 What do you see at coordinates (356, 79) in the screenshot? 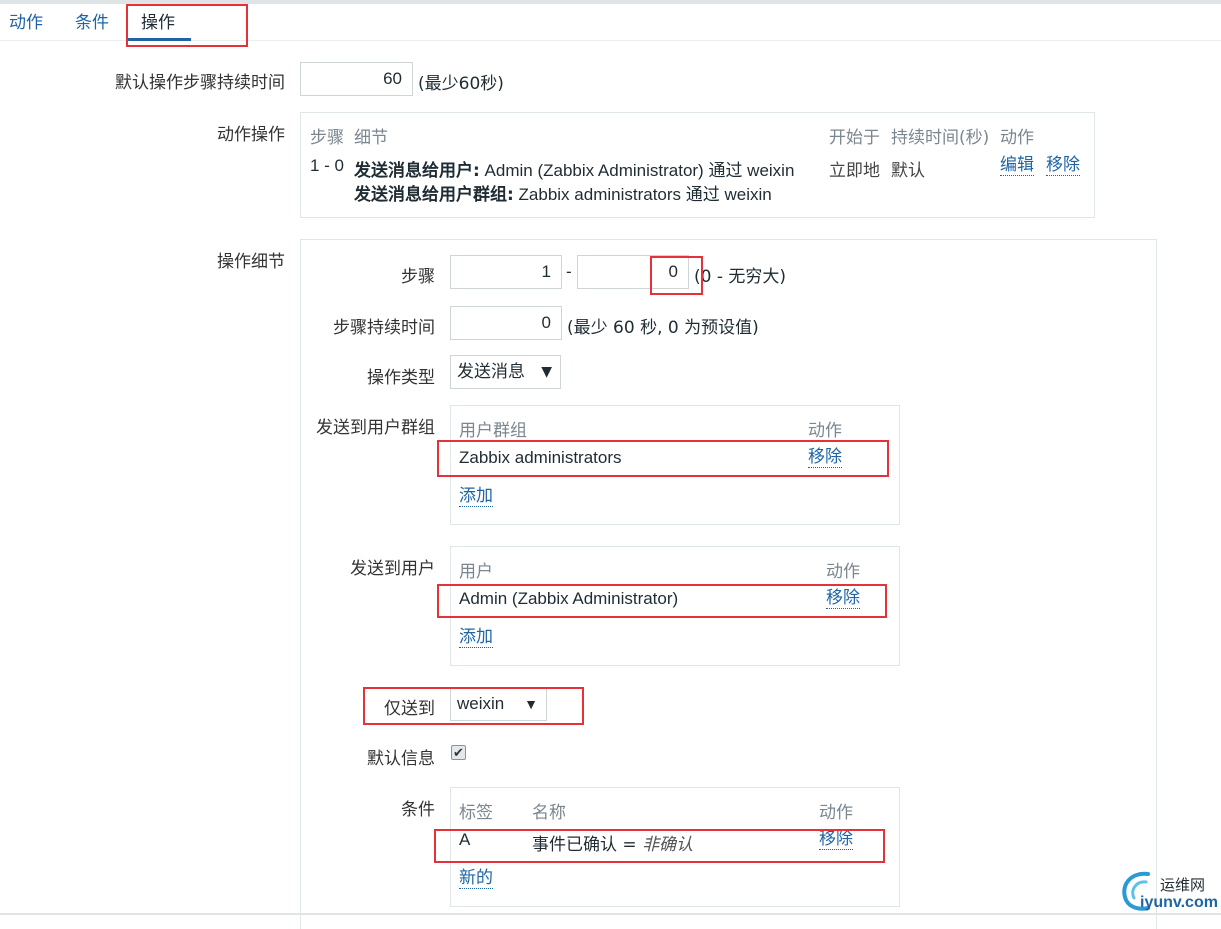
I see `default-step-duration-input: 60` at bounding box center [356, 79].